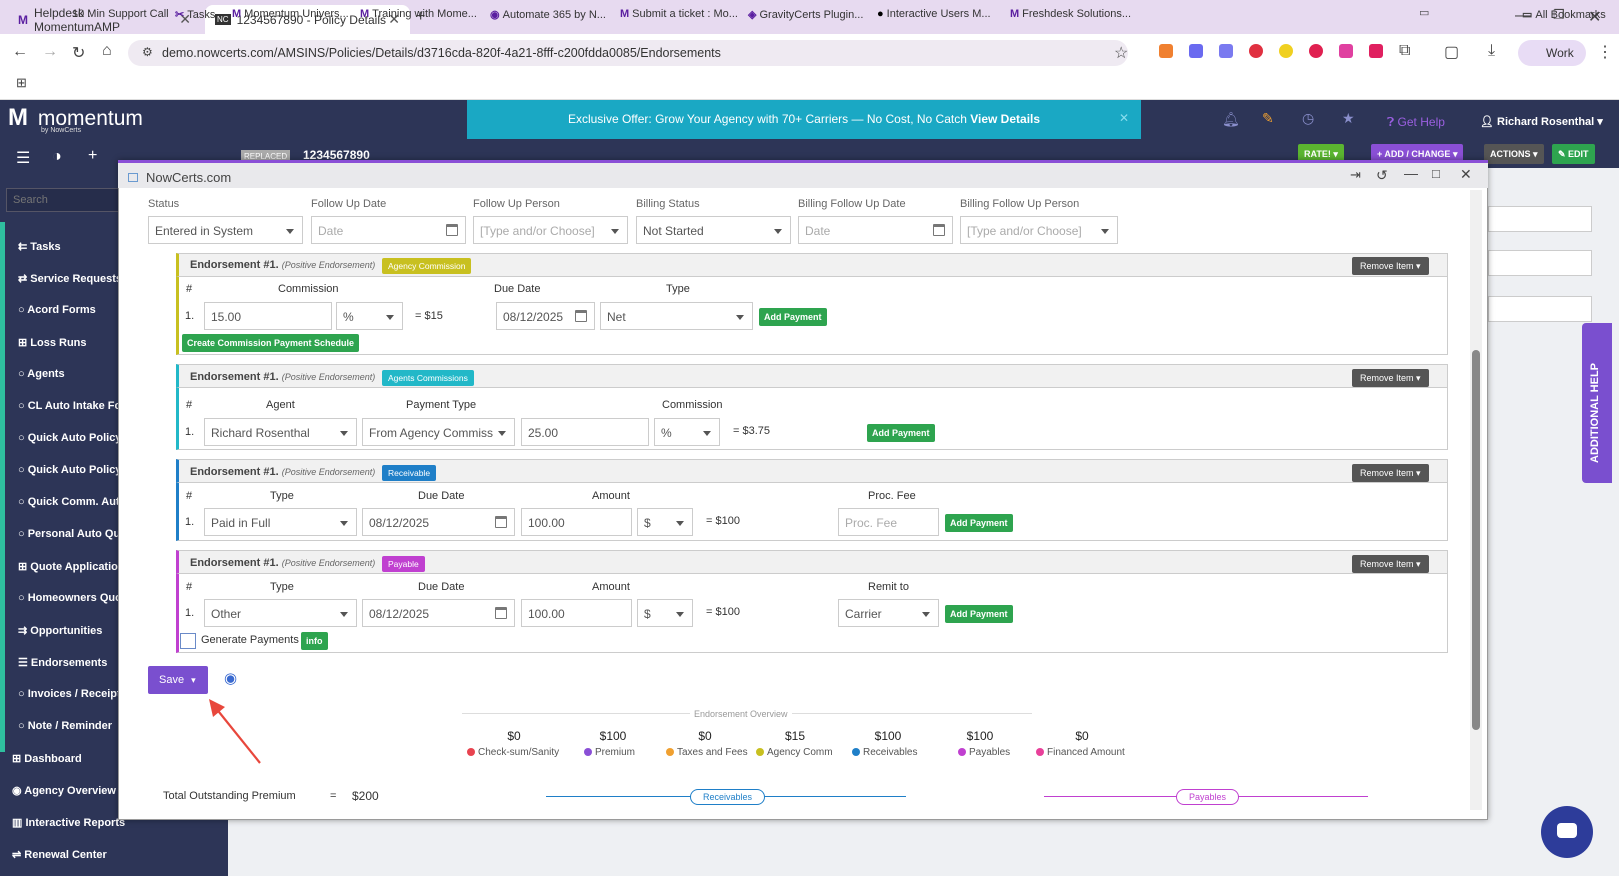 The image size is (1619, 876). I want to click on sidebar-item-quick-auto-2: ○ Quick Auto Policy, so click(69, 470).